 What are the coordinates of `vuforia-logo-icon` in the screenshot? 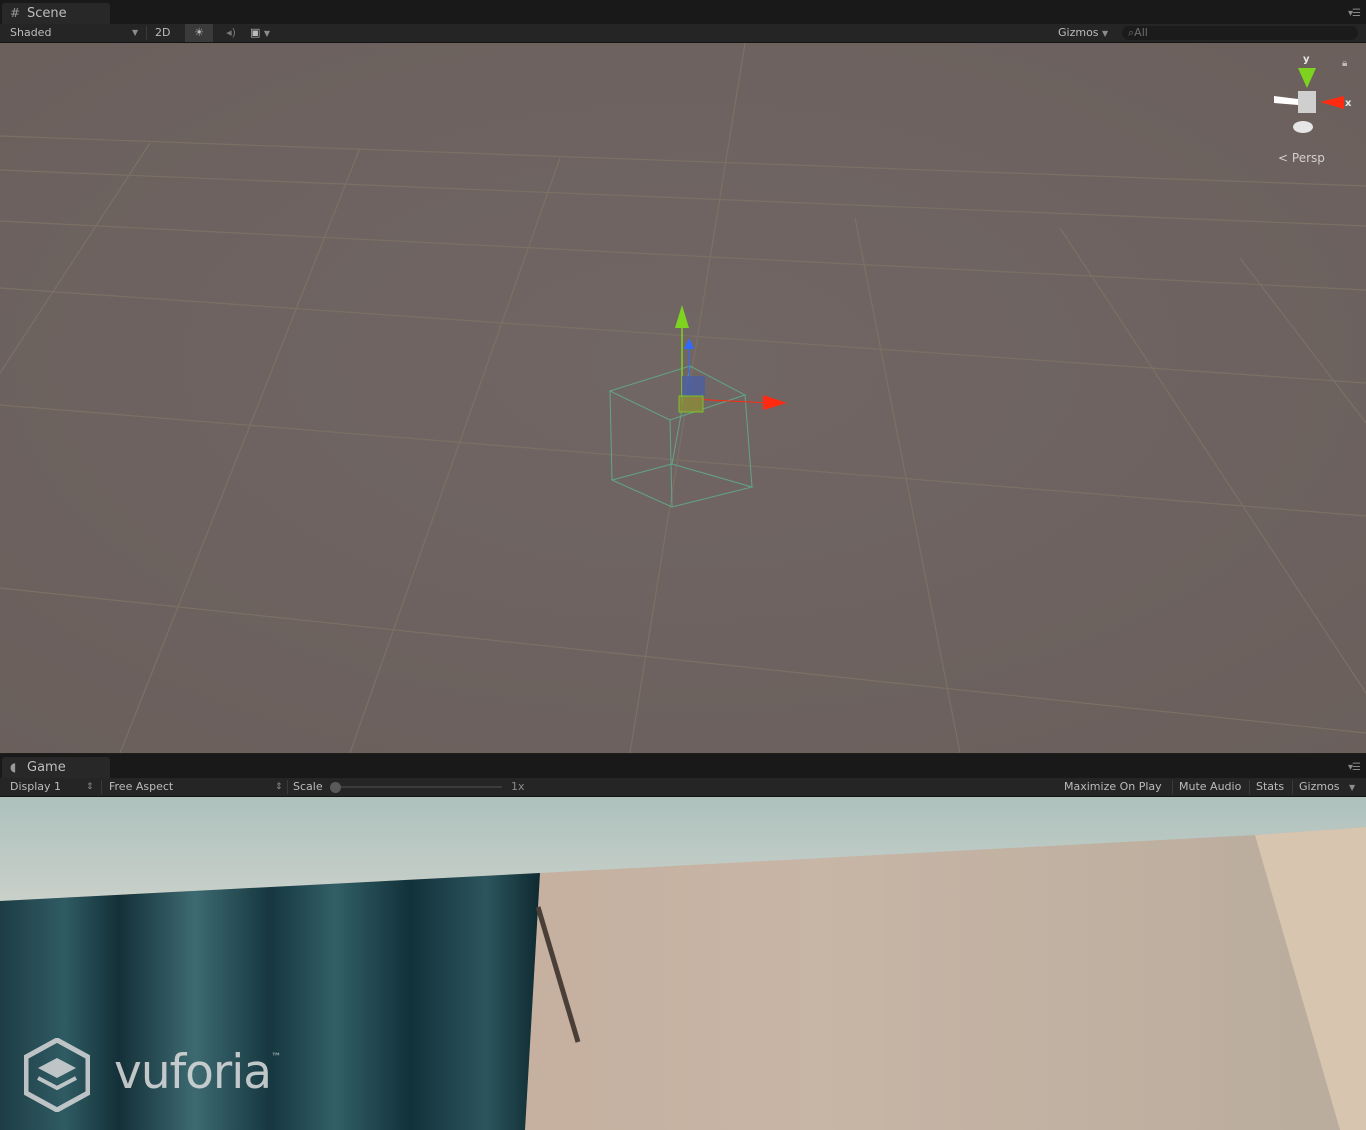 It's located at (57, 1075).